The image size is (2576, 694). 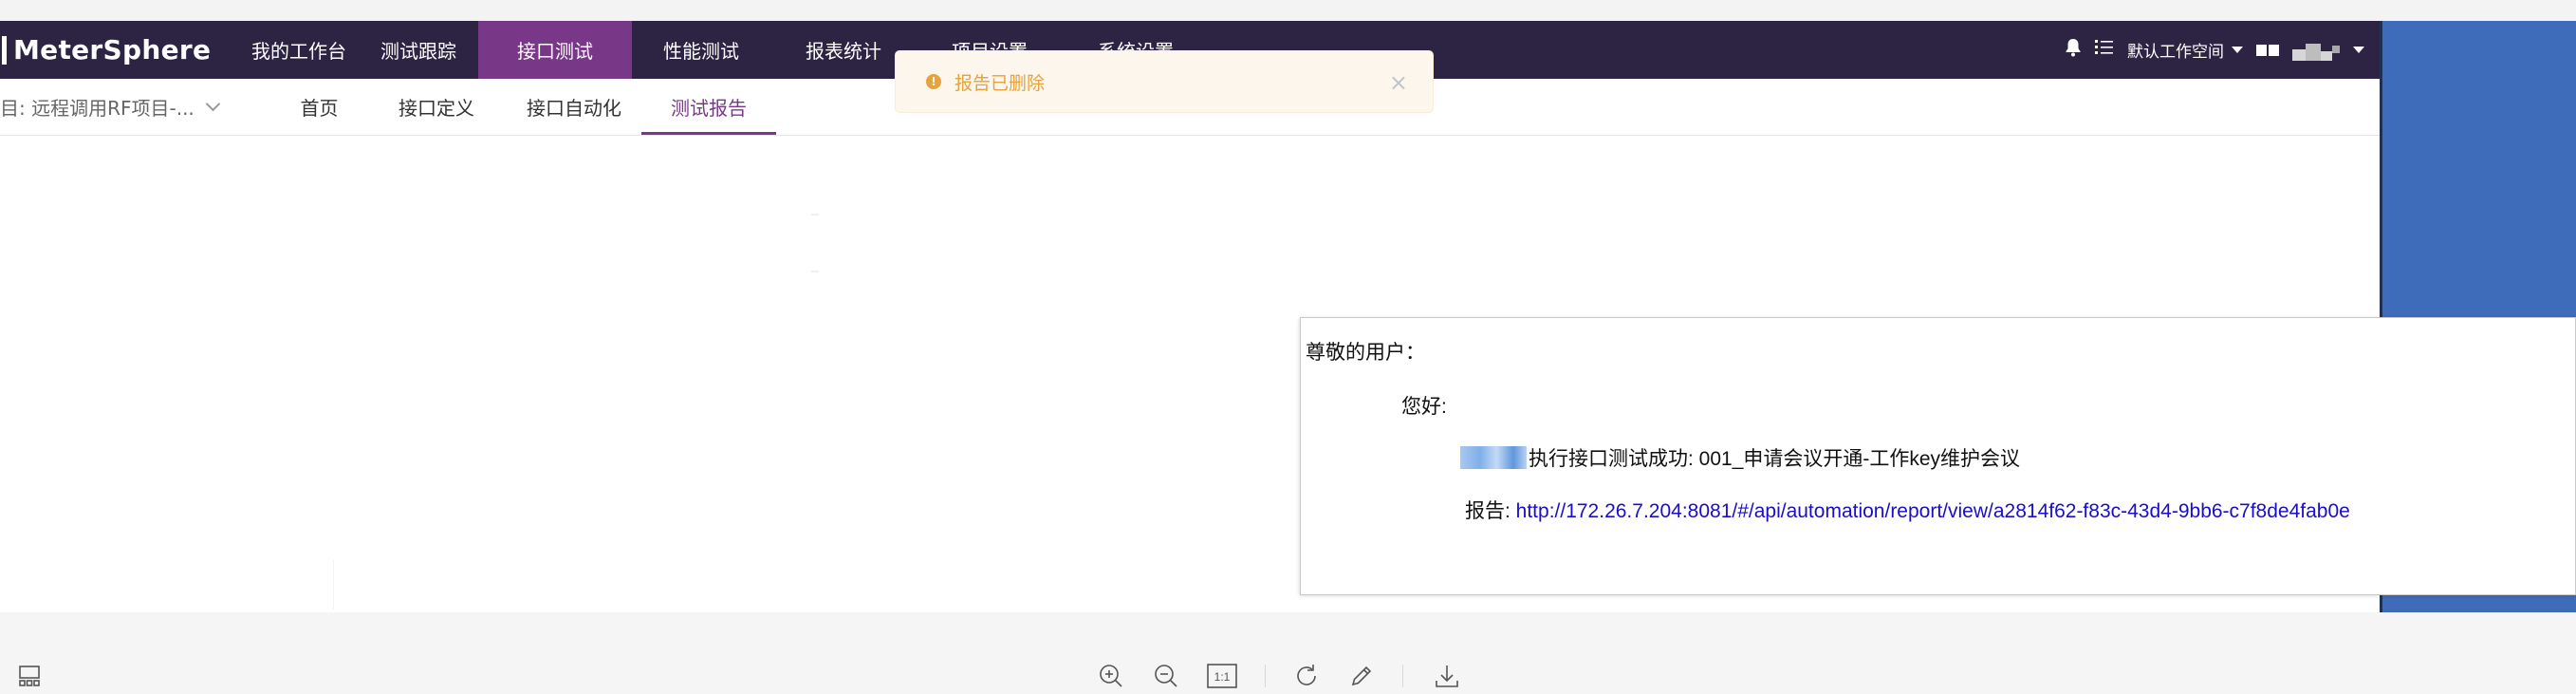 I want to click on actual-size-icon: 1:1, so click(x=1222, y=676).